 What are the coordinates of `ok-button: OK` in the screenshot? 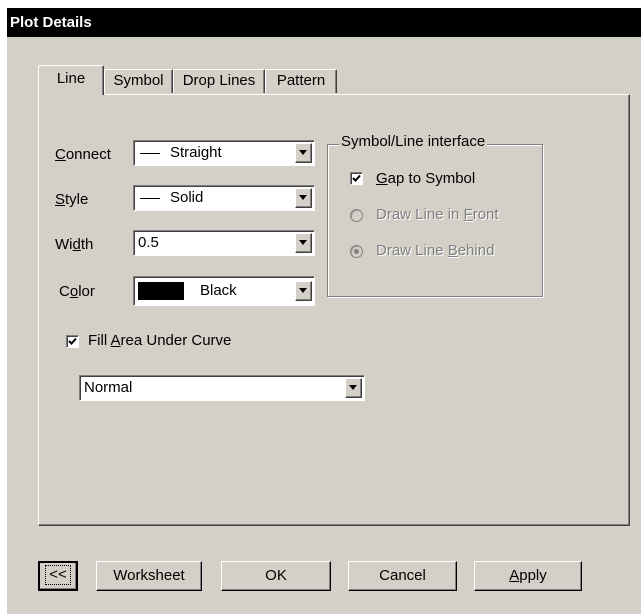 It's located at (276, 576).